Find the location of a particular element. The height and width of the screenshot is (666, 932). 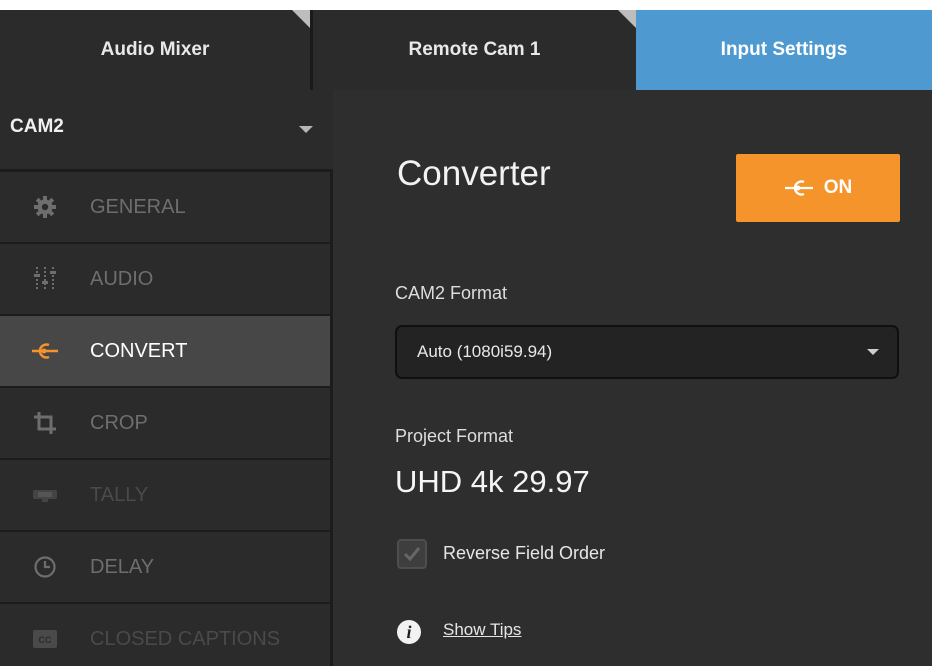

sidebar-item-label: DELAY is located at coordinates (122, 566).